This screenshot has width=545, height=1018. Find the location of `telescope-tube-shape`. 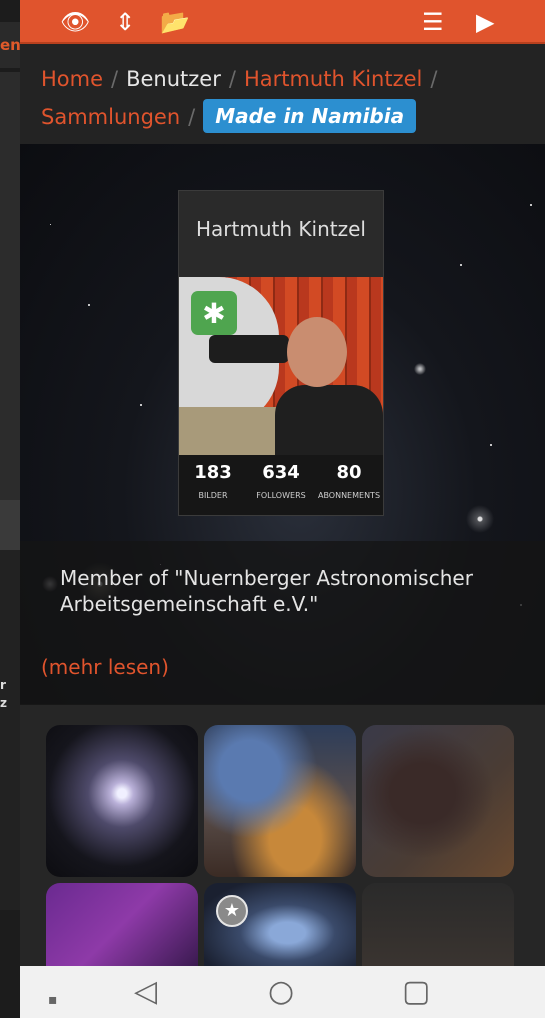

telescope-tube-shape is located at coordinates (249, 349).